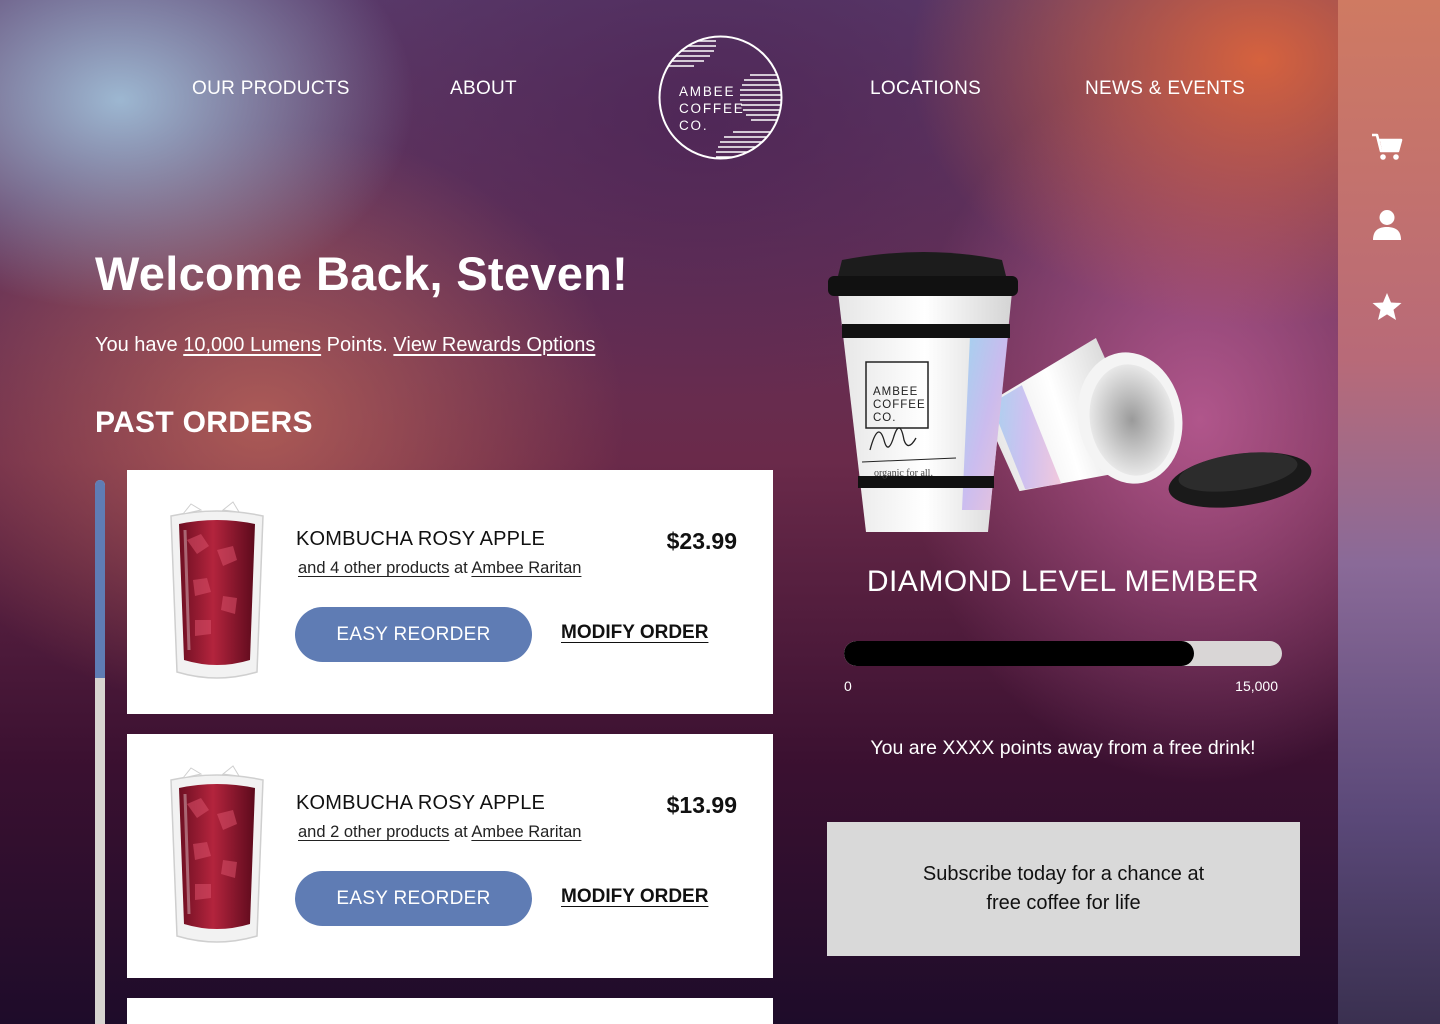  Describe the element at coordinates (1063, 581) in the screenshot. I see `member-level-title: DIAMOND LEVEL MEMBER` at that location.